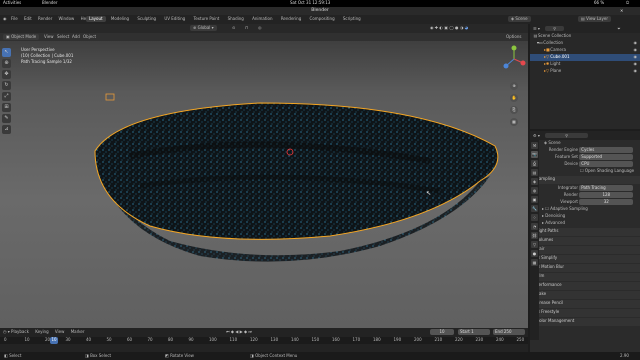  Describe the element at coordinates (585, 180) in the screenshot. I see `panel-sampling: ▾ Sampling` at that location.